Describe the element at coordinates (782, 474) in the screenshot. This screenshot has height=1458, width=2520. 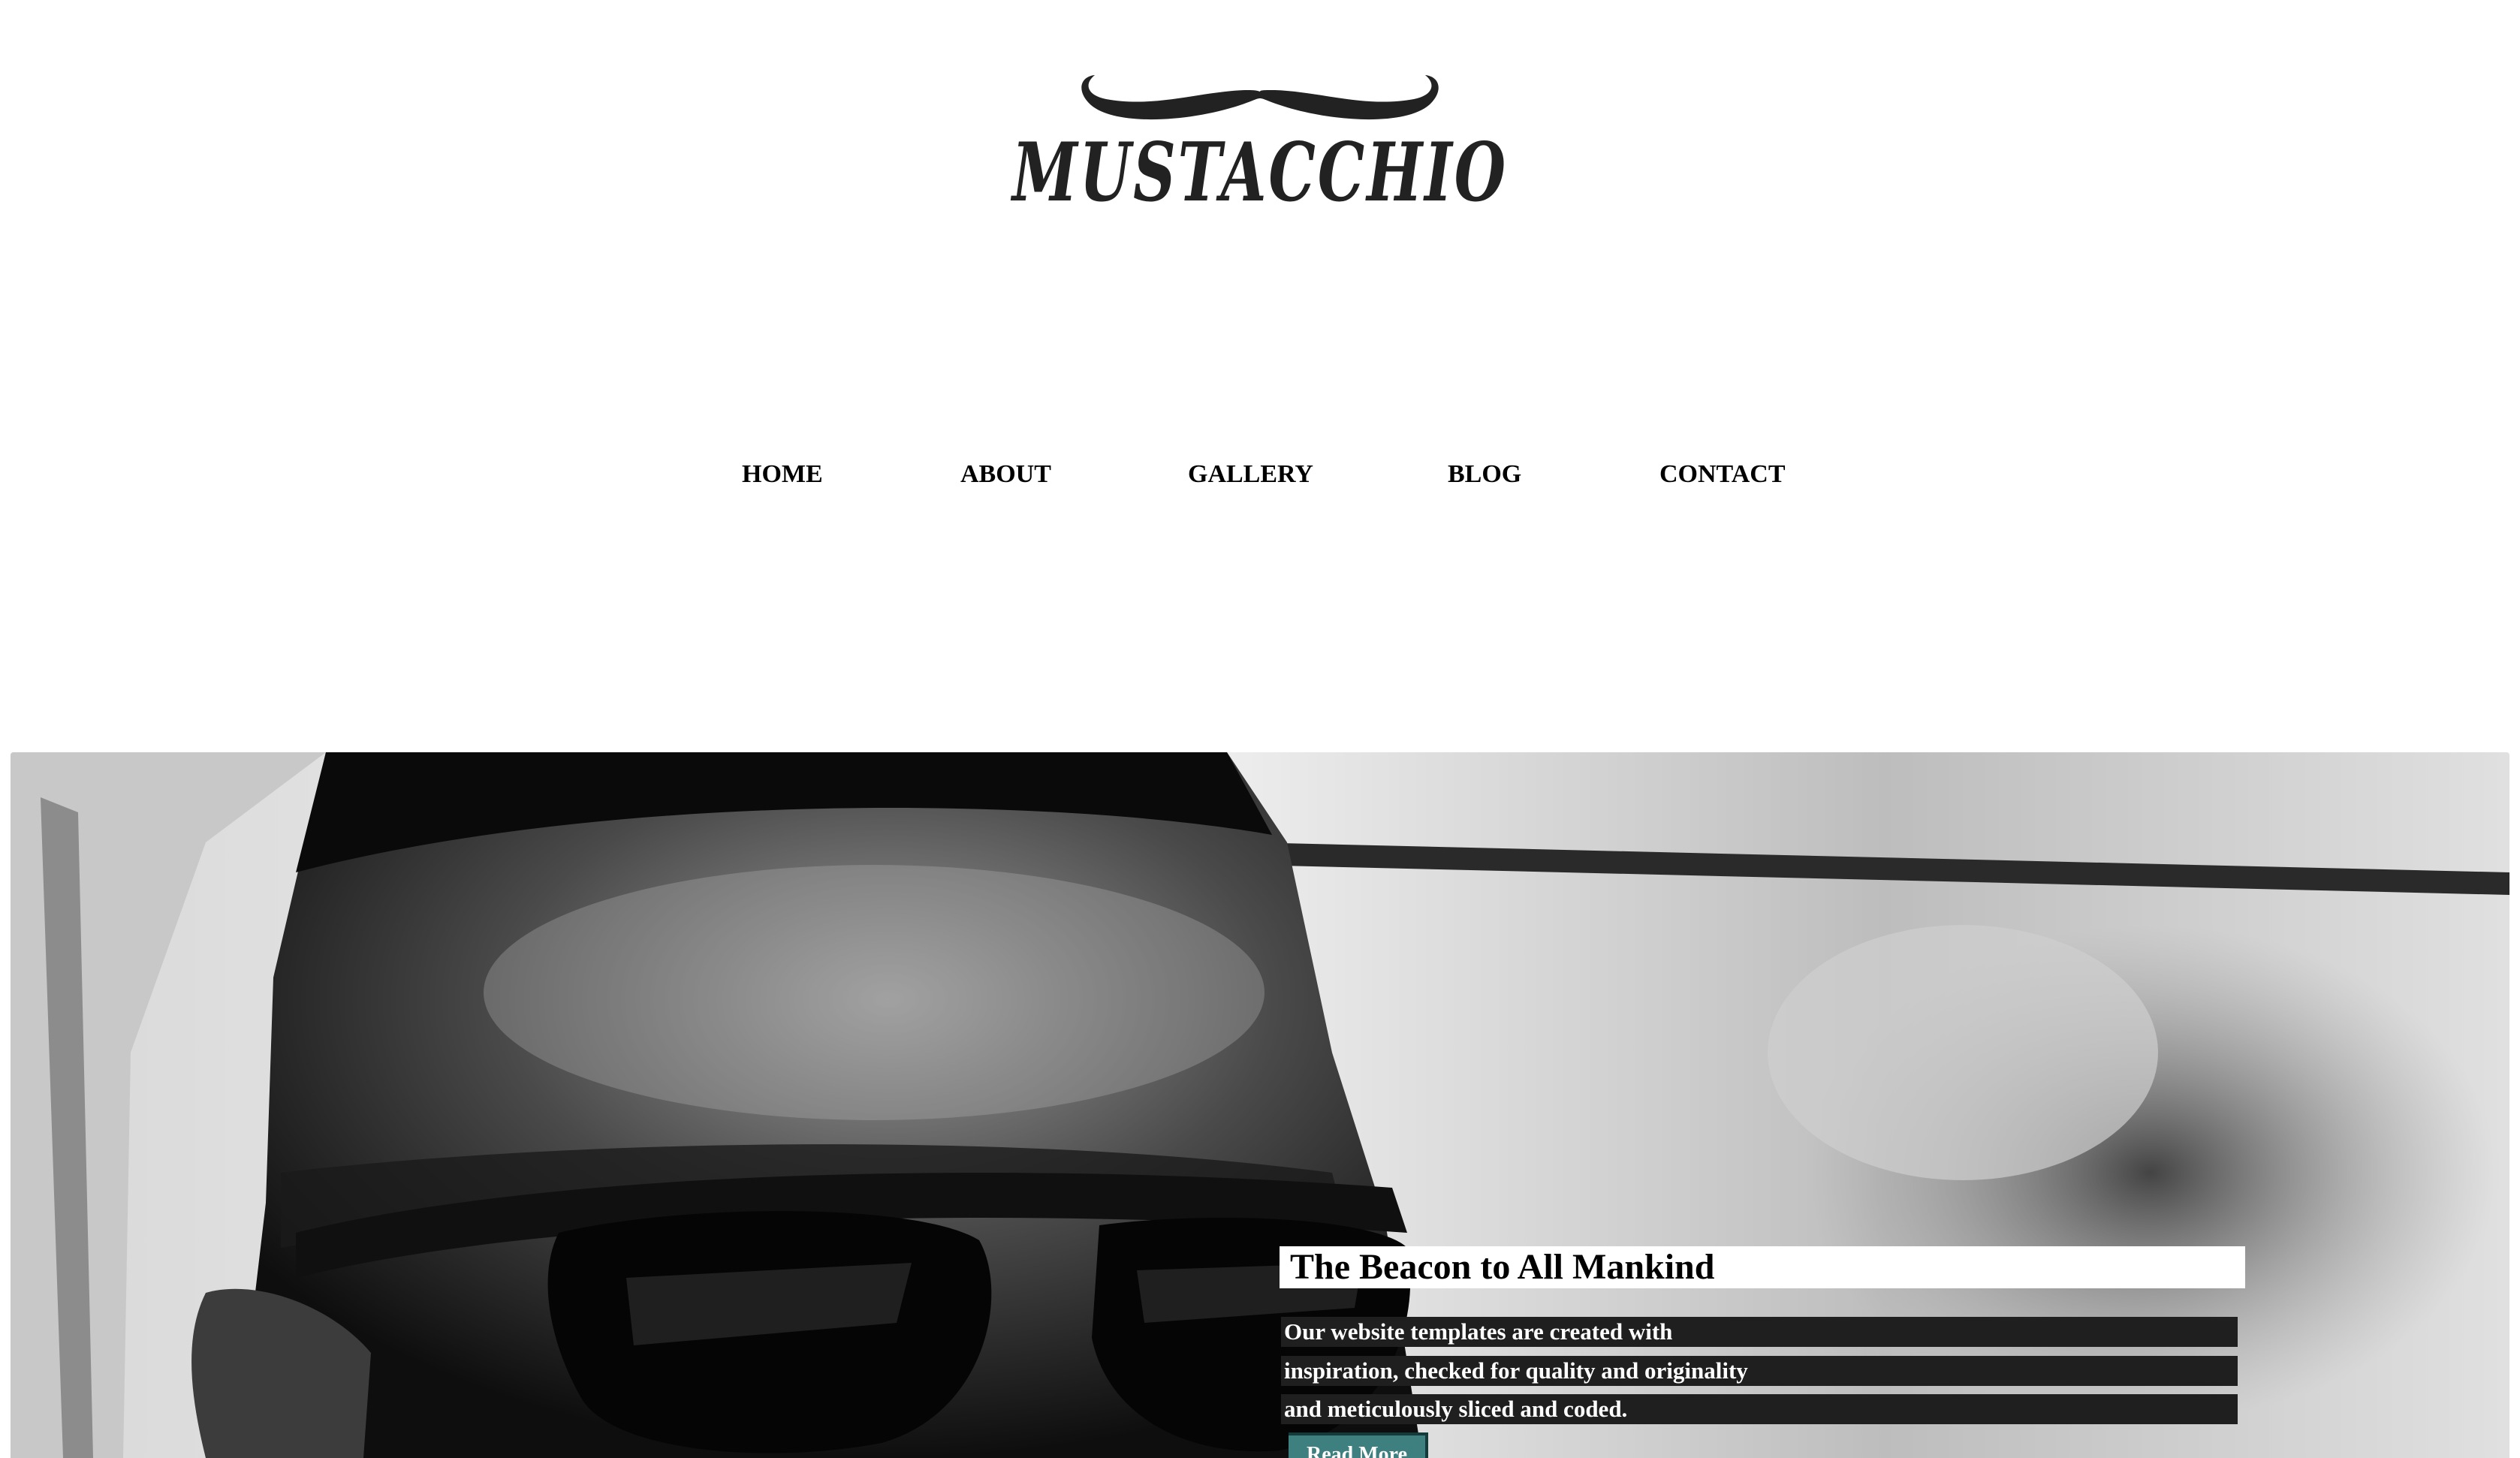
I see `nav-item-home: HOME` at that location.